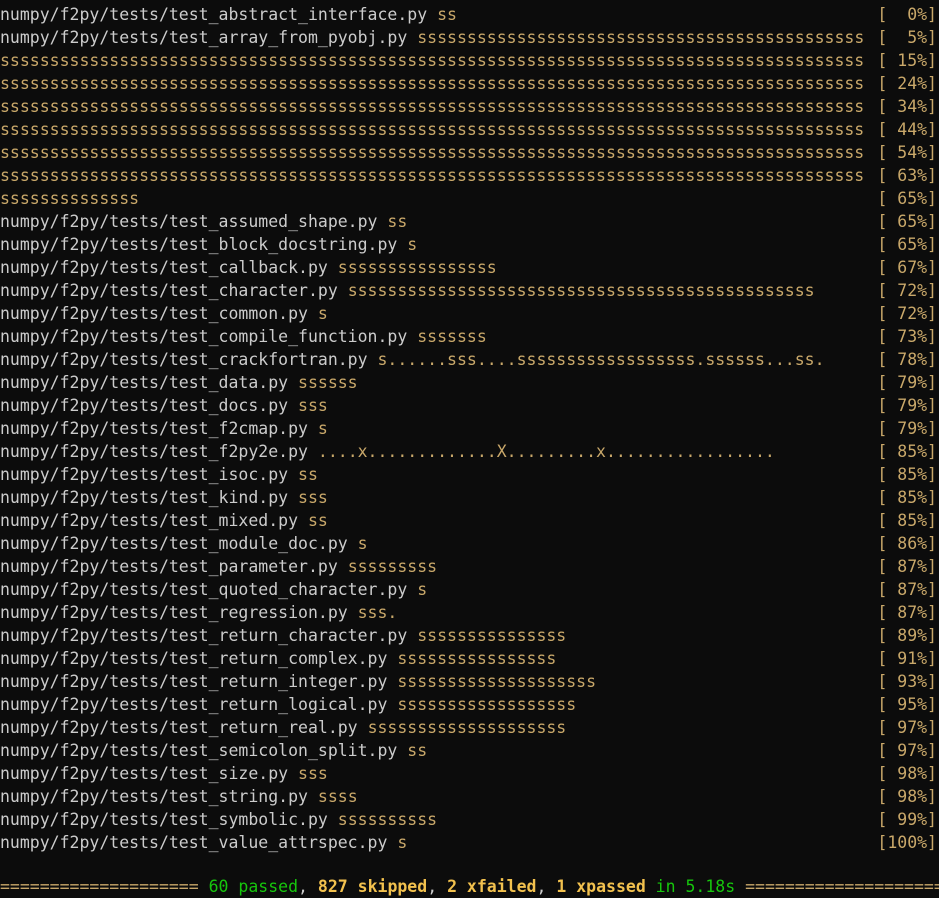 The image size is (939, 898). What do you see at coordinates (199, 658) in the screenshot?
I see `test-file-path: numpy/f2py/tests/test_return_complex.py` at bounding box center [199, 658].